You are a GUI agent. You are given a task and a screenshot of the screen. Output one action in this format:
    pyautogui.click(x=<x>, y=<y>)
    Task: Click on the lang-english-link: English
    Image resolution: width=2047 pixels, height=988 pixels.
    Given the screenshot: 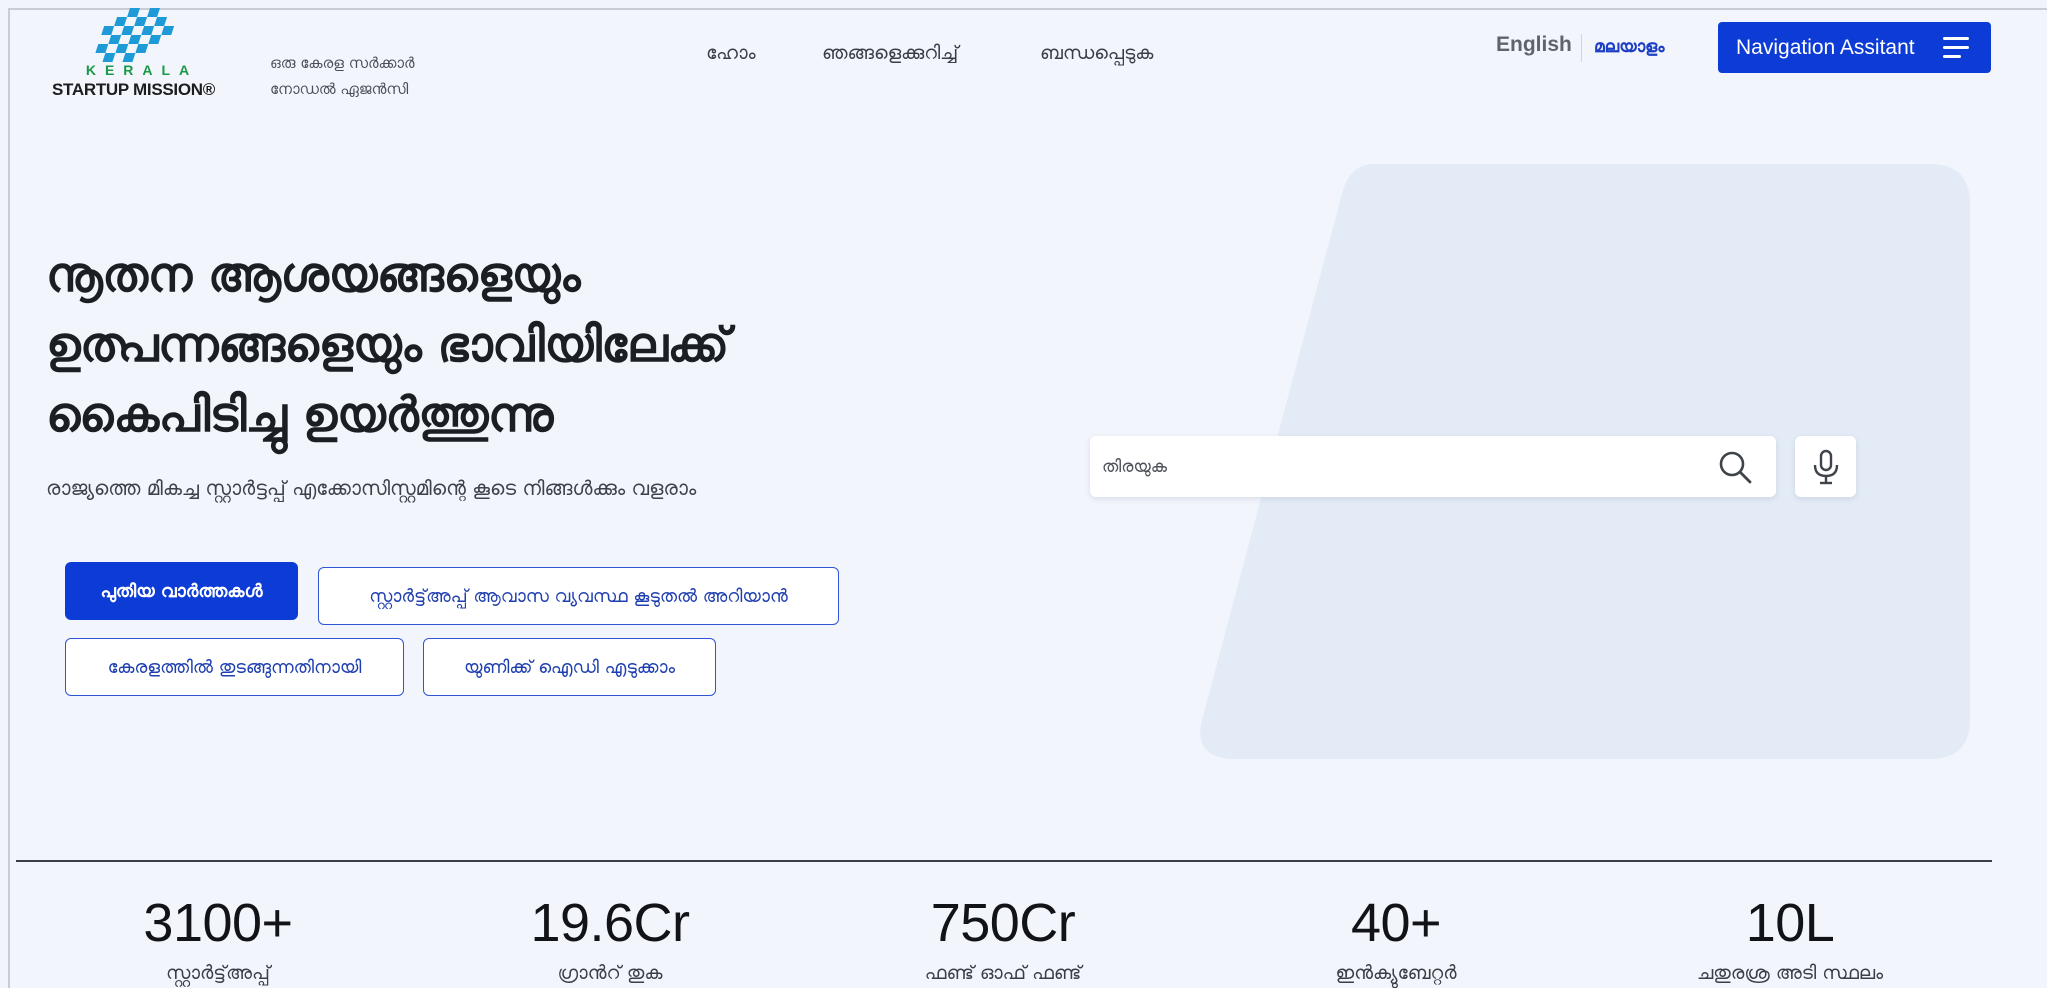 What is the action you would take?
    pyautogui.click(x=1534, y=45)
    